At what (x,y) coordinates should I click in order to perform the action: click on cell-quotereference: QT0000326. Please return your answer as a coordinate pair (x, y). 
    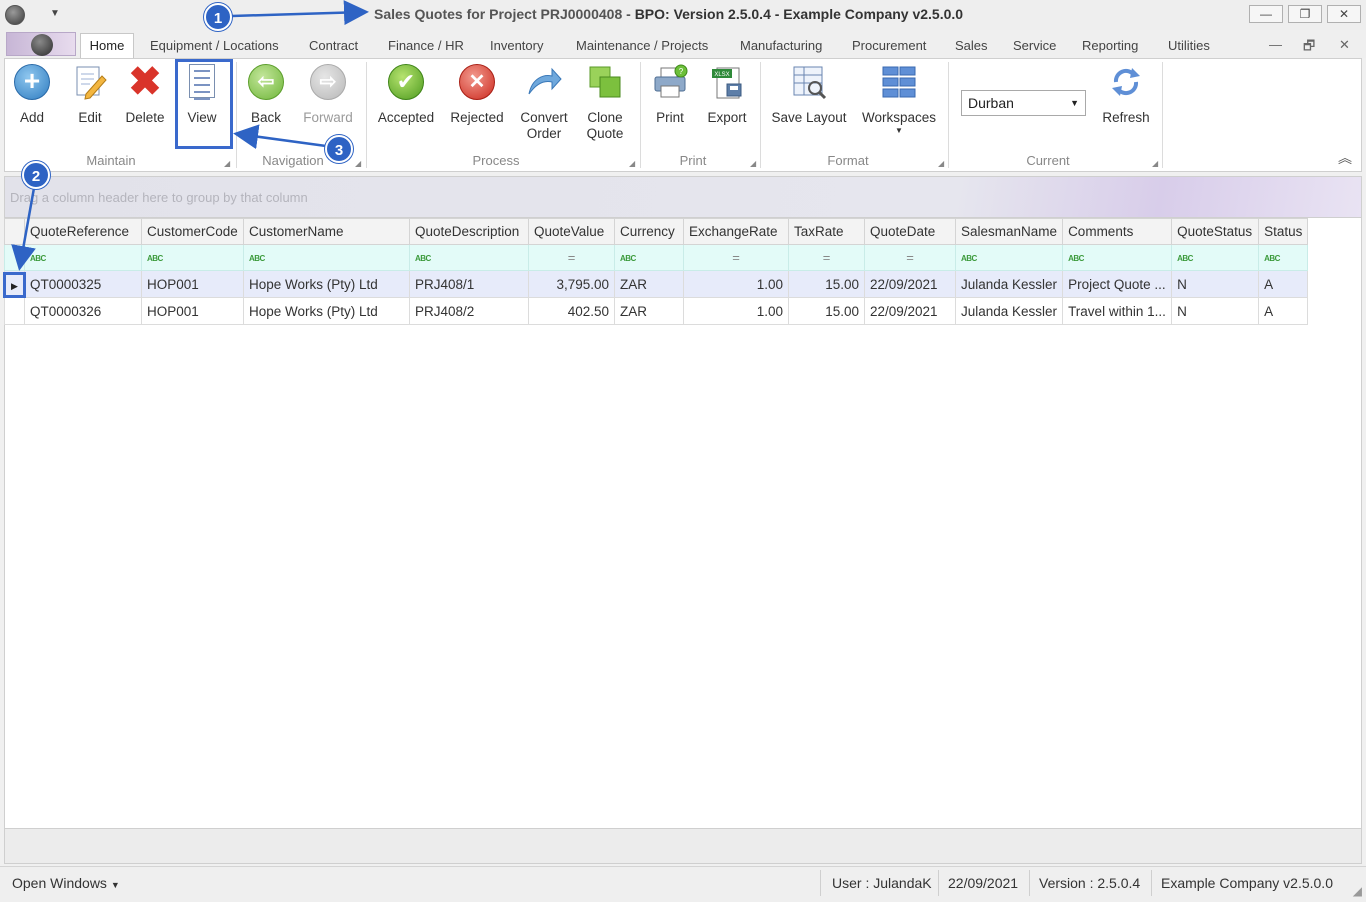
    Looking at the image, I should click on (83, 311).